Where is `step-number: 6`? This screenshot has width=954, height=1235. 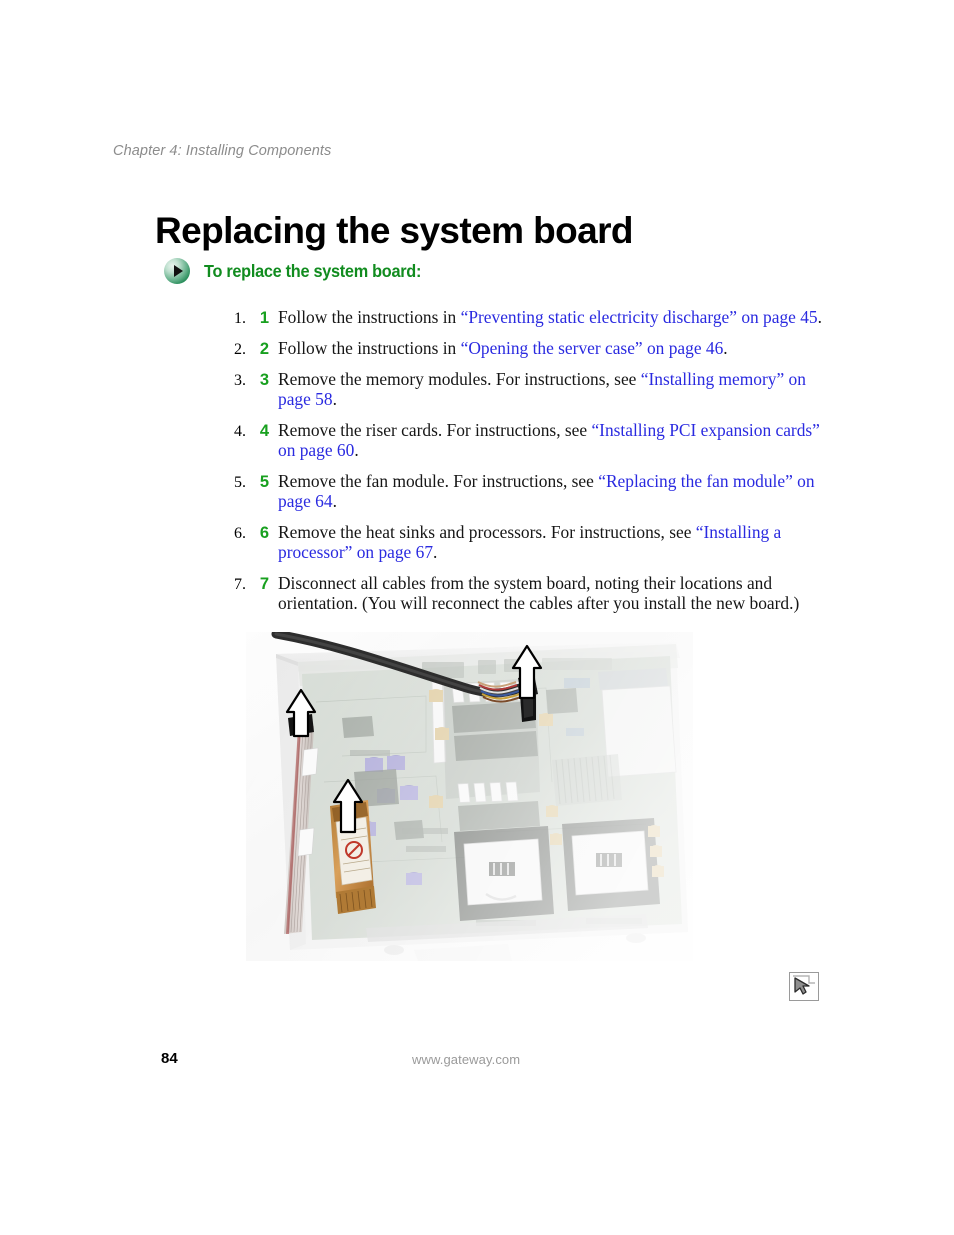 step-number: 6 is located at coordinates (264, 533).